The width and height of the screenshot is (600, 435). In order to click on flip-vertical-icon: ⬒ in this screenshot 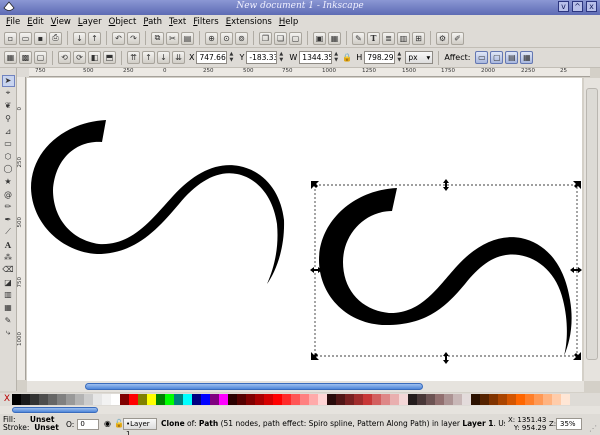, I will do `click(109, 57)`.